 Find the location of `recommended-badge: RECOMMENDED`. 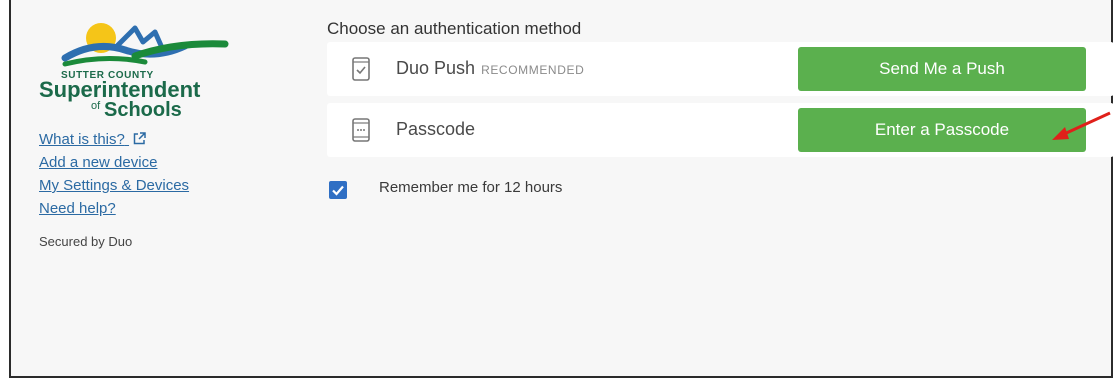

recommended-badge: RECOMMENDED is located at coordinates (533, 70).